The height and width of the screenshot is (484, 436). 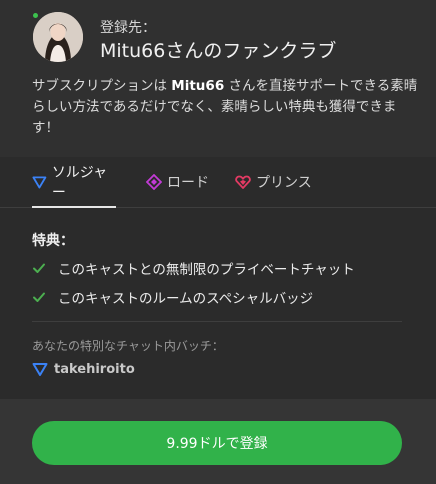 I want to click on perk-item: このキャストとの無制限のプライベートチャット, so click(x=193, y=268).